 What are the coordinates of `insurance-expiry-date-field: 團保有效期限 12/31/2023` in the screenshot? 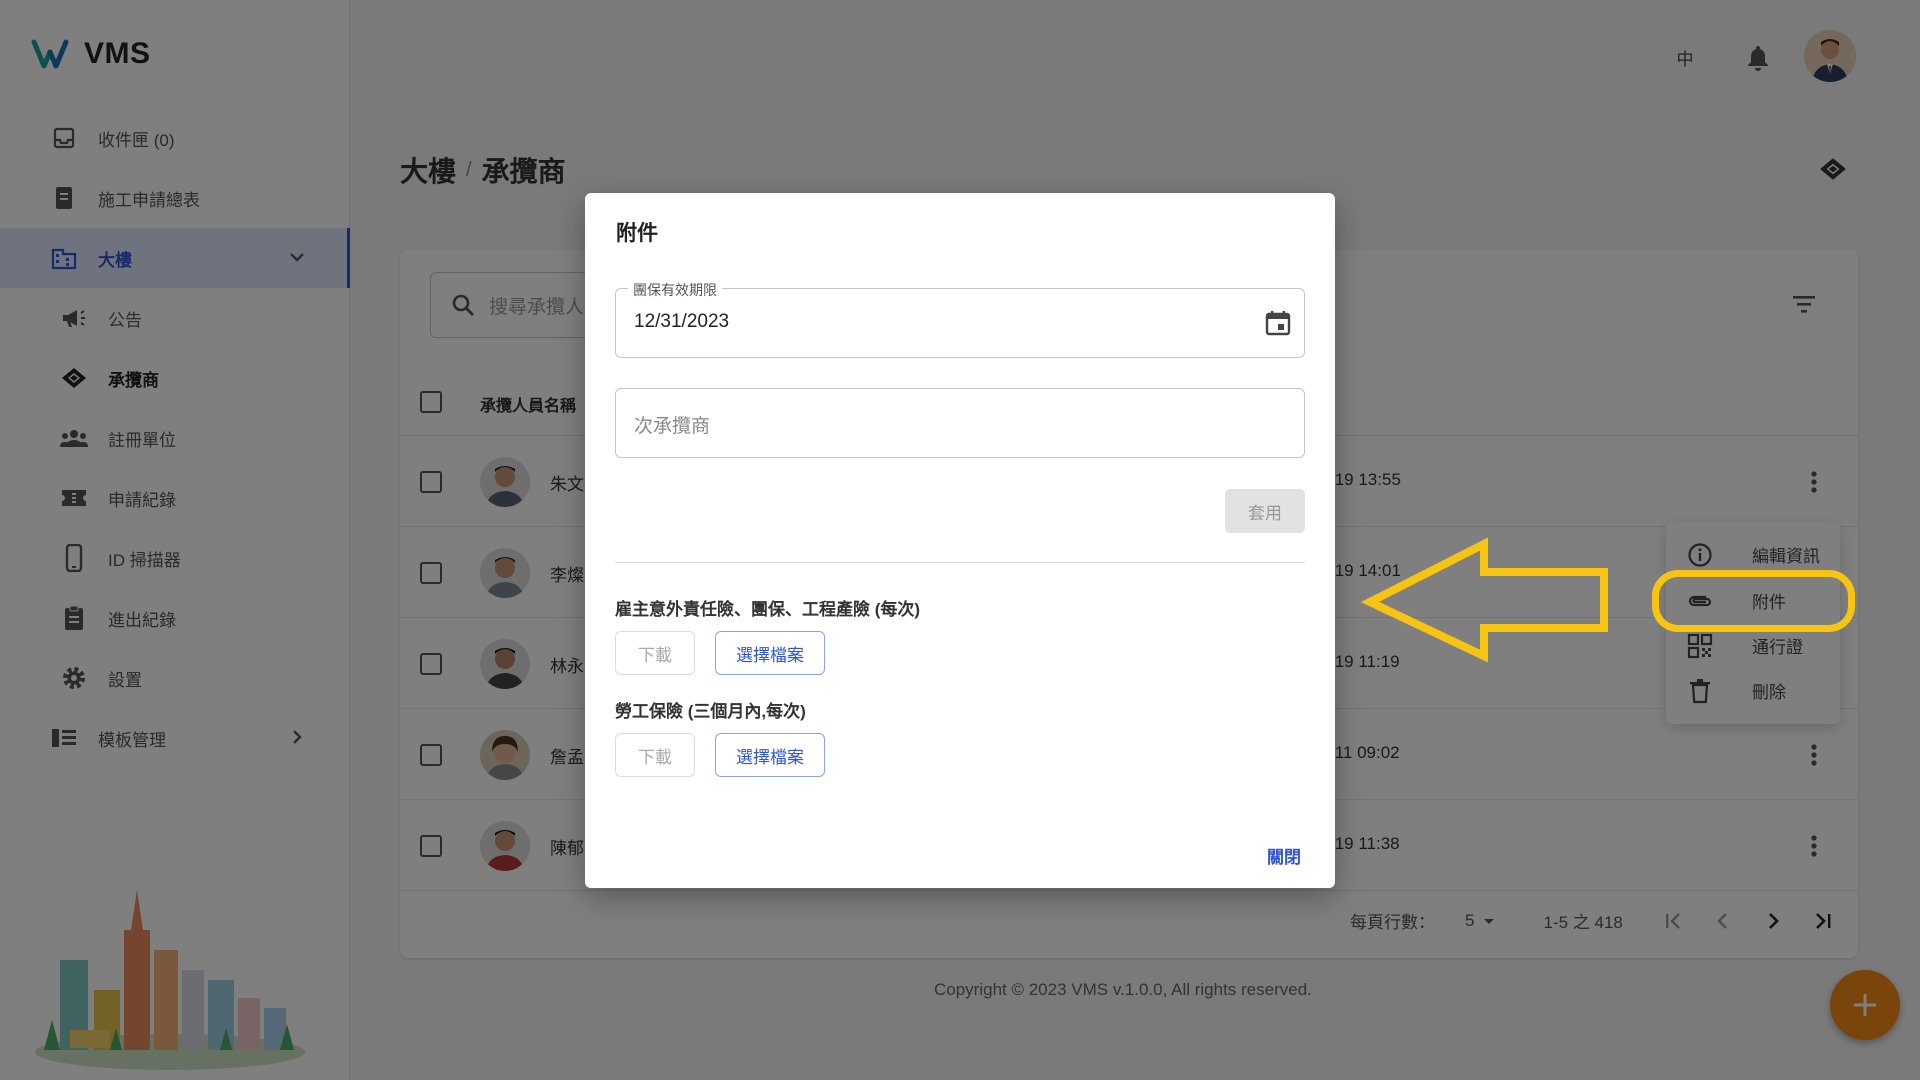 It's located at (960, 319).